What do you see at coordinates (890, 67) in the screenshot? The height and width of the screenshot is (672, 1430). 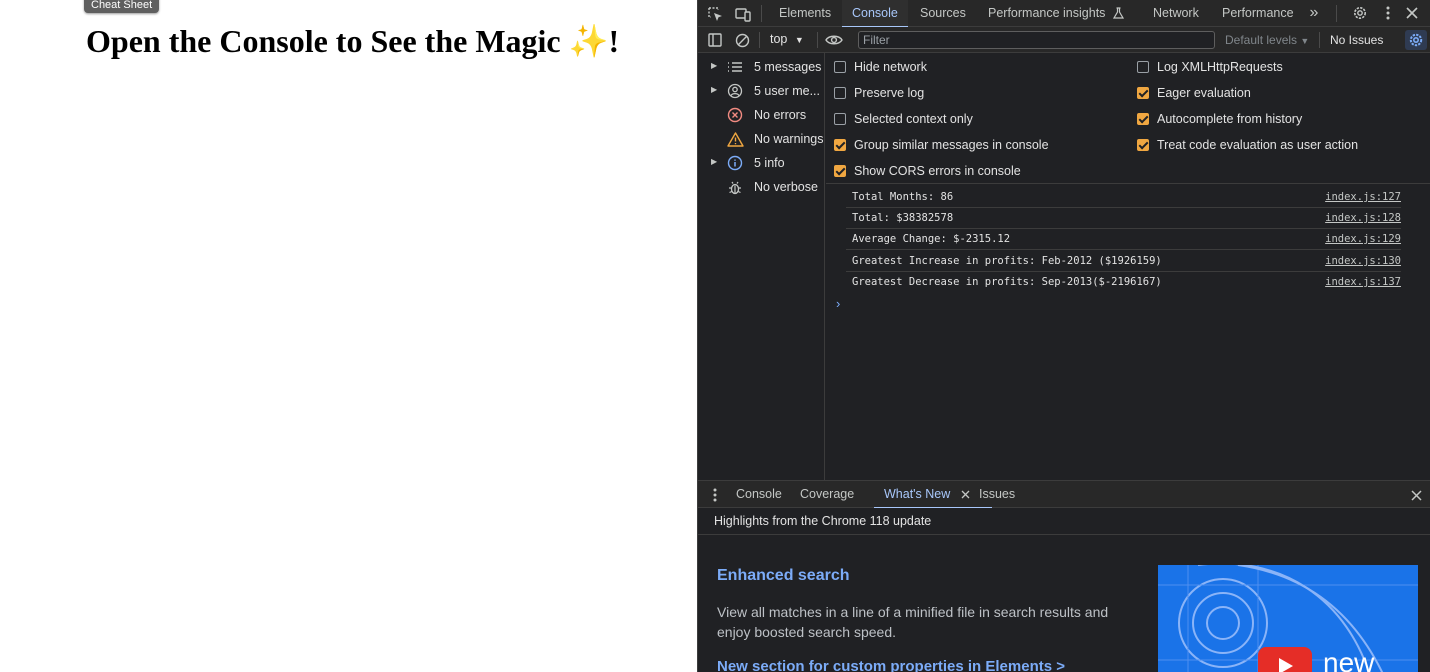 I see `checkbox-label: Hide network` at bounding box center [890, 67].